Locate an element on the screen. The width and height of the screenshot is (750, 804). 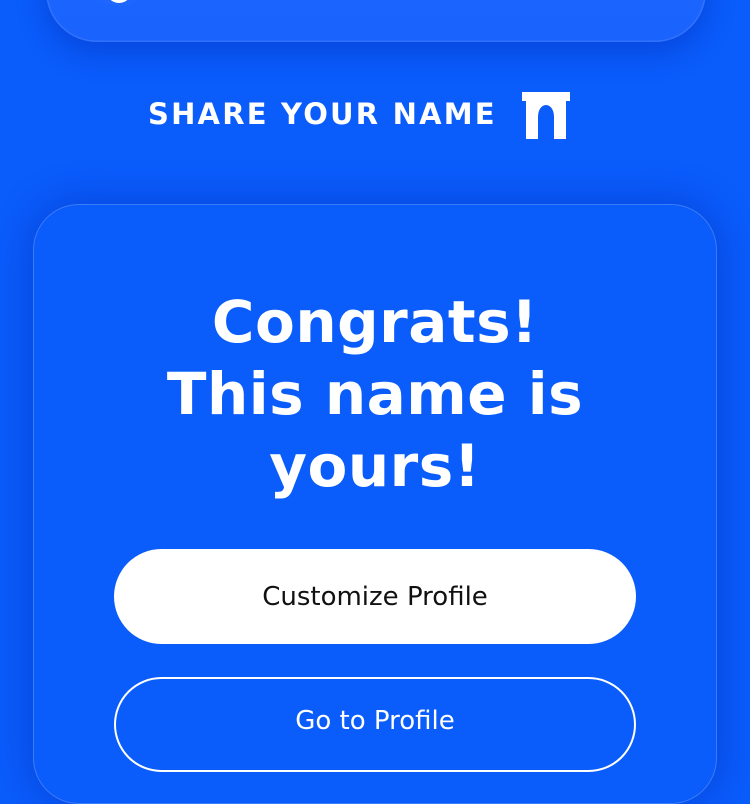
share-header: SHARE YOUR NAME is located at coordinates (375, 115).